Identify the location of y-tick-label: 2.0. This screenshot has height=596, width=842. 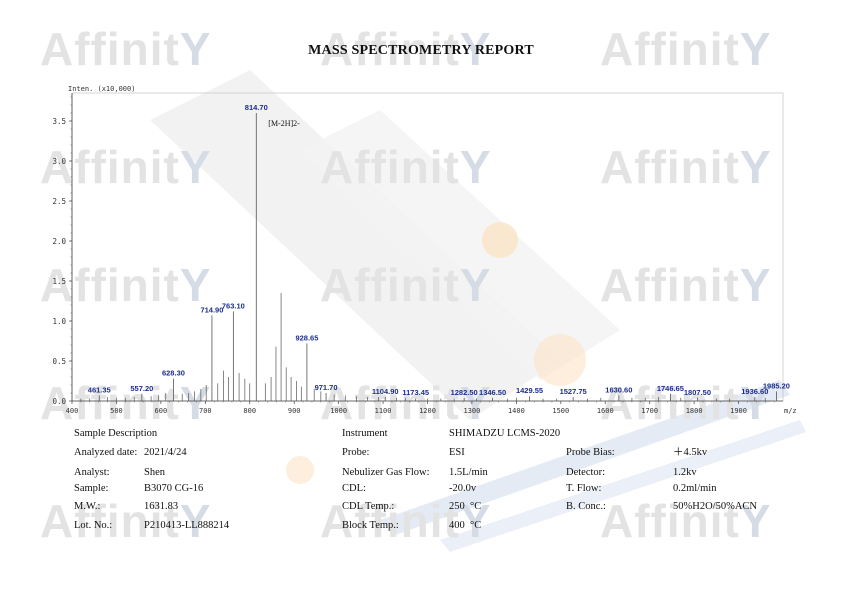
(59, 241).